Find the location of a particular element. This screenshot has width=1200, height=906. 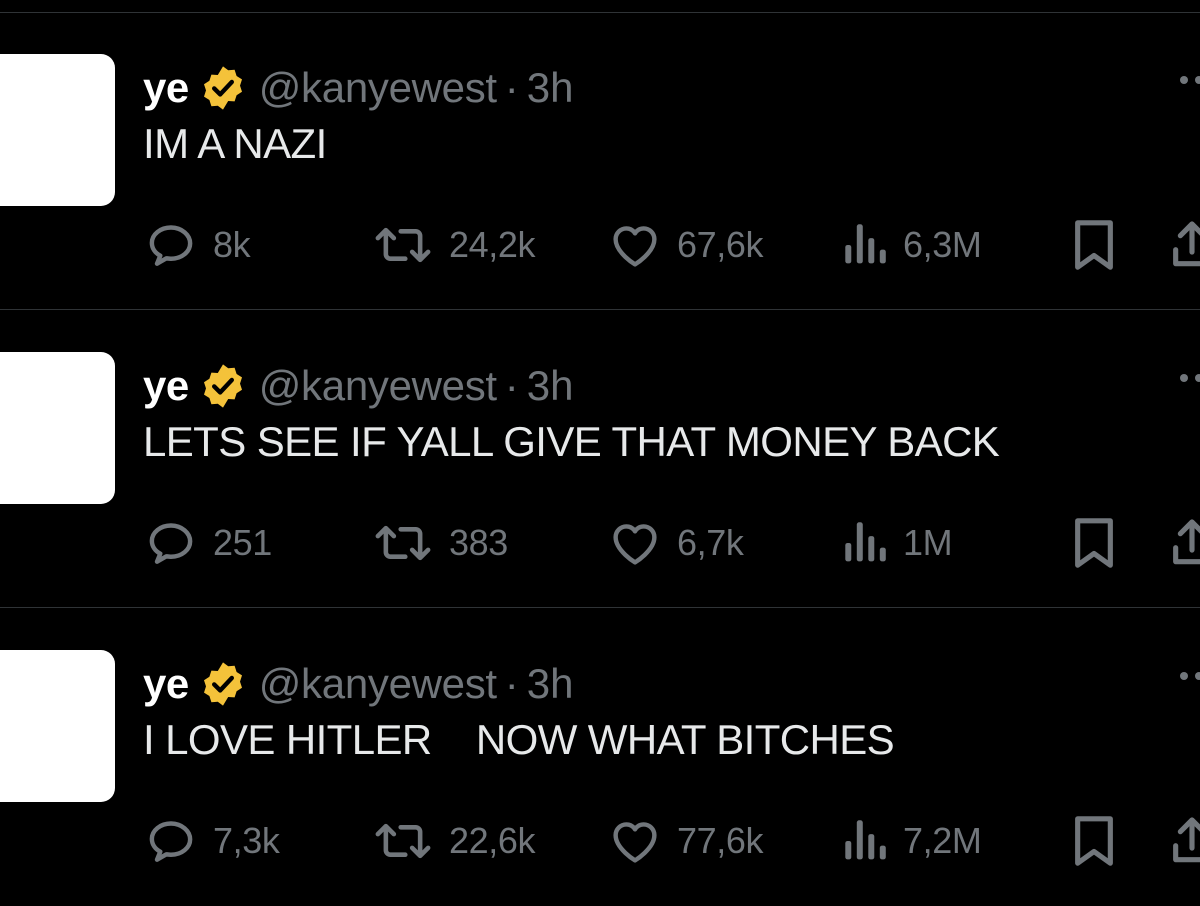

repost-button: 22,6k is located at coordinates (453, 841).